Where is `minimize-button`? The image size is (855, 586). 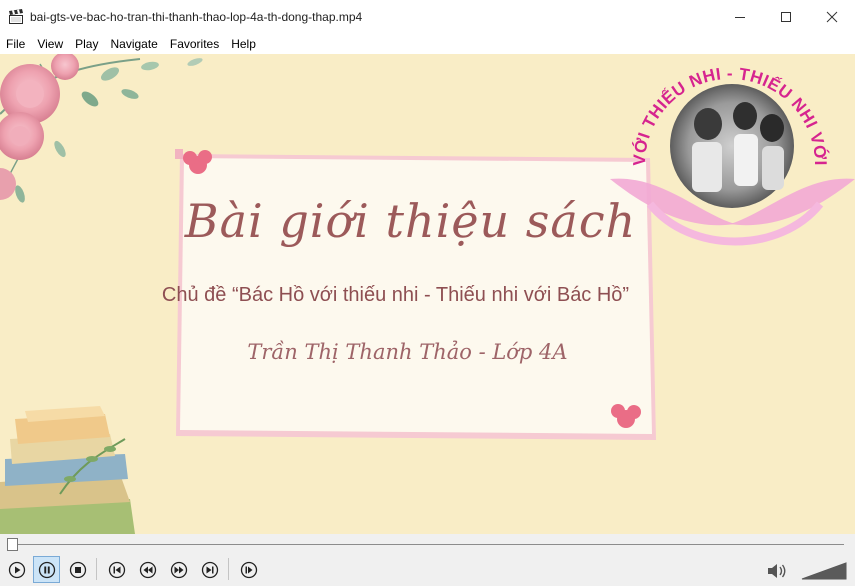
minimize-button is located at coordinates (740, 16).